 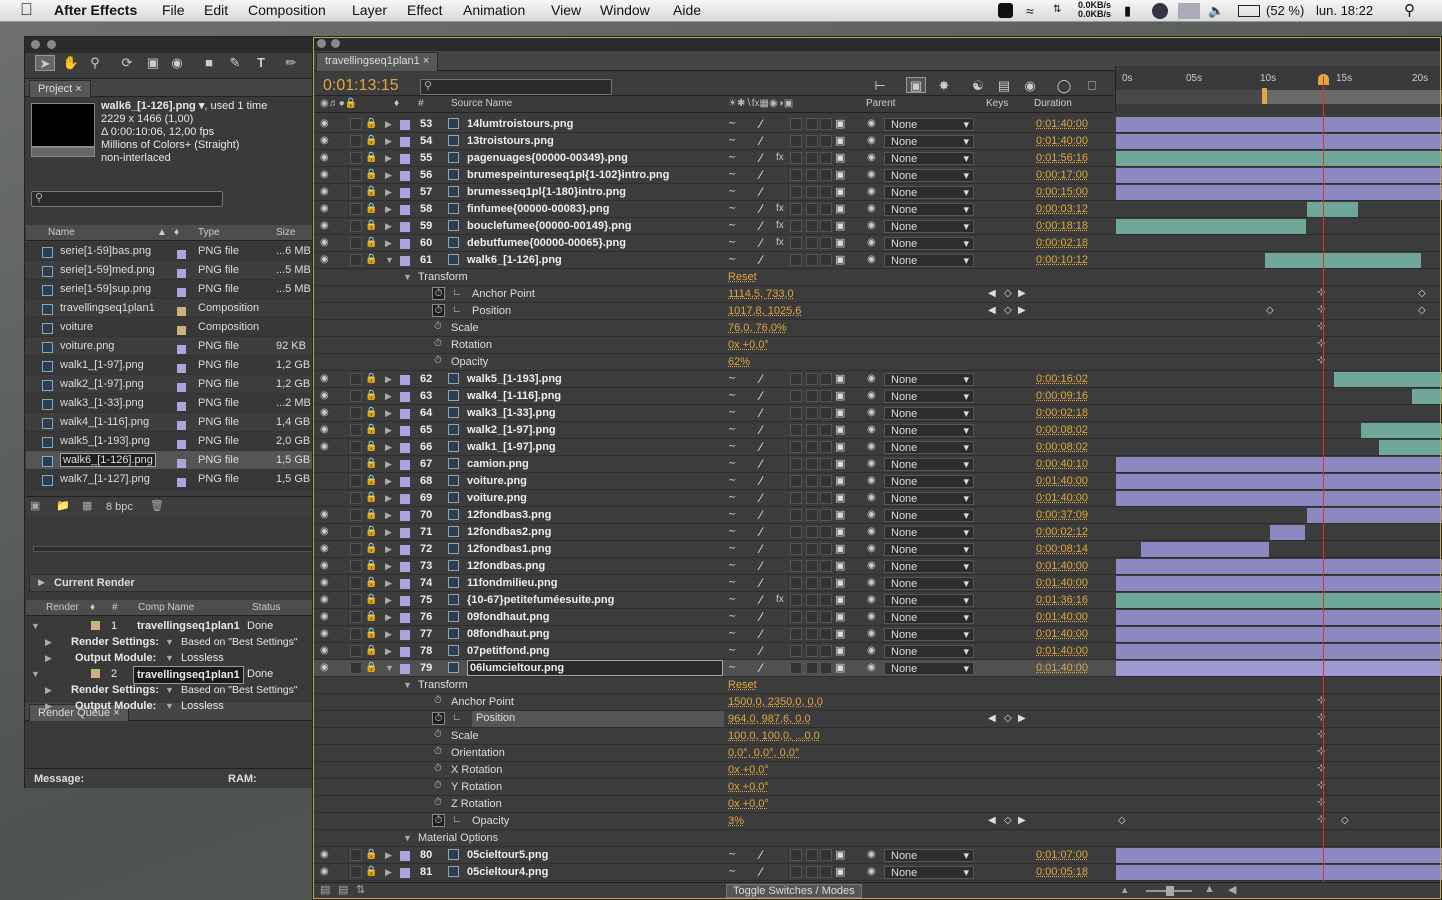 I want to click on prev-keyframe-icon: ◀, so click(x=992, y=310).